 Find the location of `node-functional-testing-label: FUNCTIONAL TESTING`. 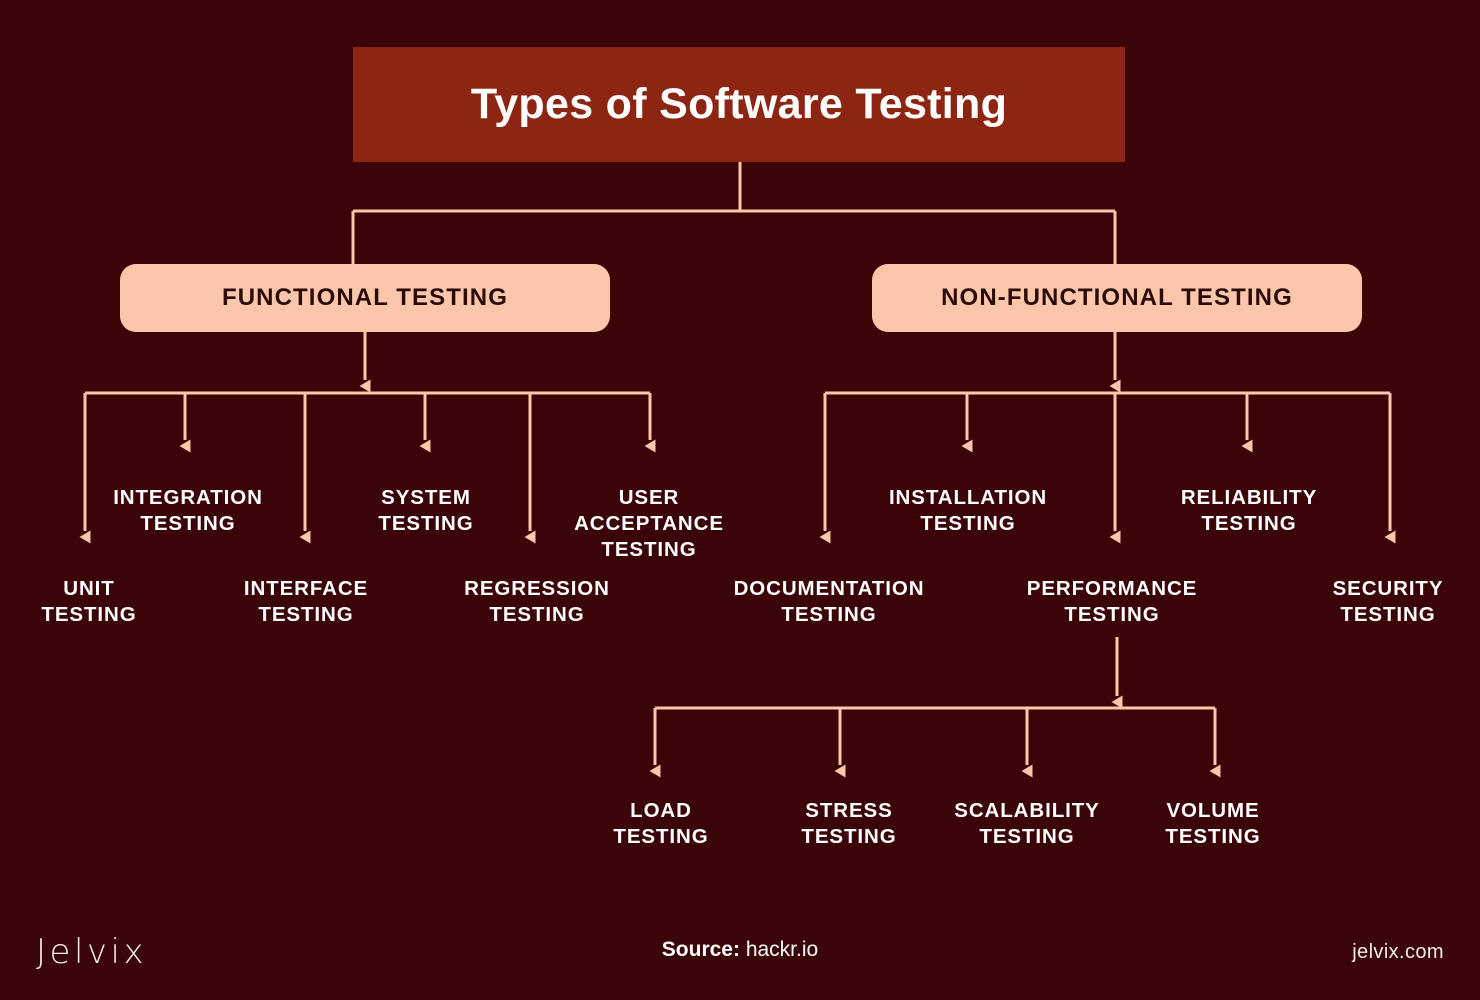

node-functional-testing-label: FUNCTIONAL TESTING is located at coordinates (364, 297).